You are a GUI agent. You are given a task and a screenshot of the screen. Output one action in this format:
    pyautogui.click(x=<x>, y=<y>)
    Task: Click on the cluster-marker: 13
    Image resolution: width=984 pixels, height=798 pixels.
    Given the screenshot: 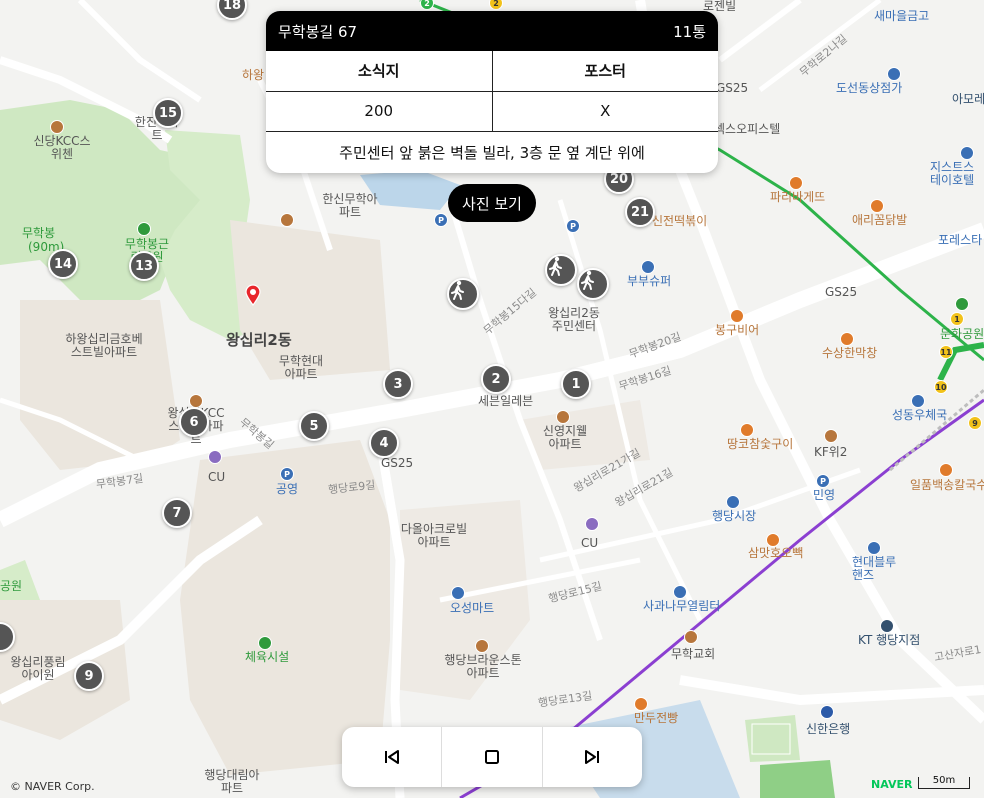 What is the action you would take?
    pyautogui.click(x=144, y=266)
    